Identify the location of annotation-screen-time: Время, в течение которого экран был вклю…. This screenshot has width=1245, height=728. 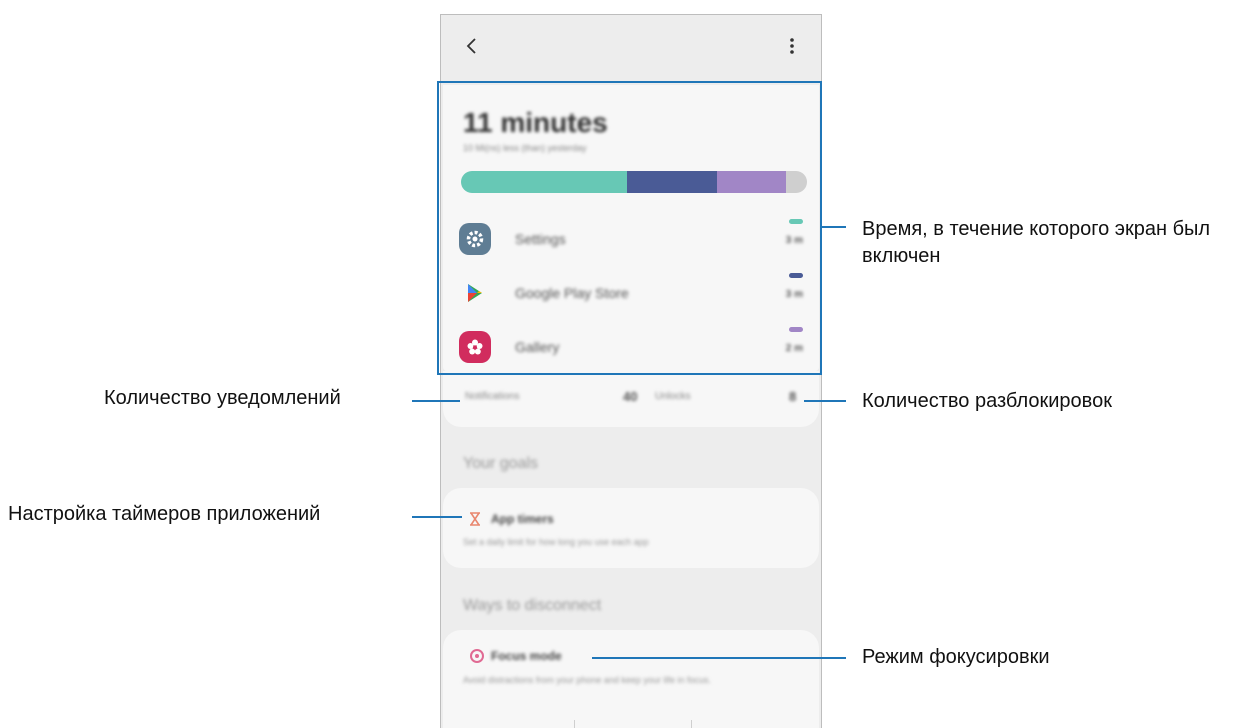
(1036, 242).